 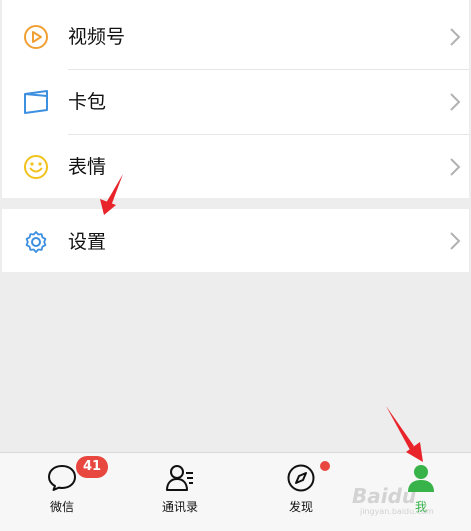 What do you see at coordinates (384, 496) in the screenshot?
I see `watermark-logo: Baidu` at bounding box center [384, 496].